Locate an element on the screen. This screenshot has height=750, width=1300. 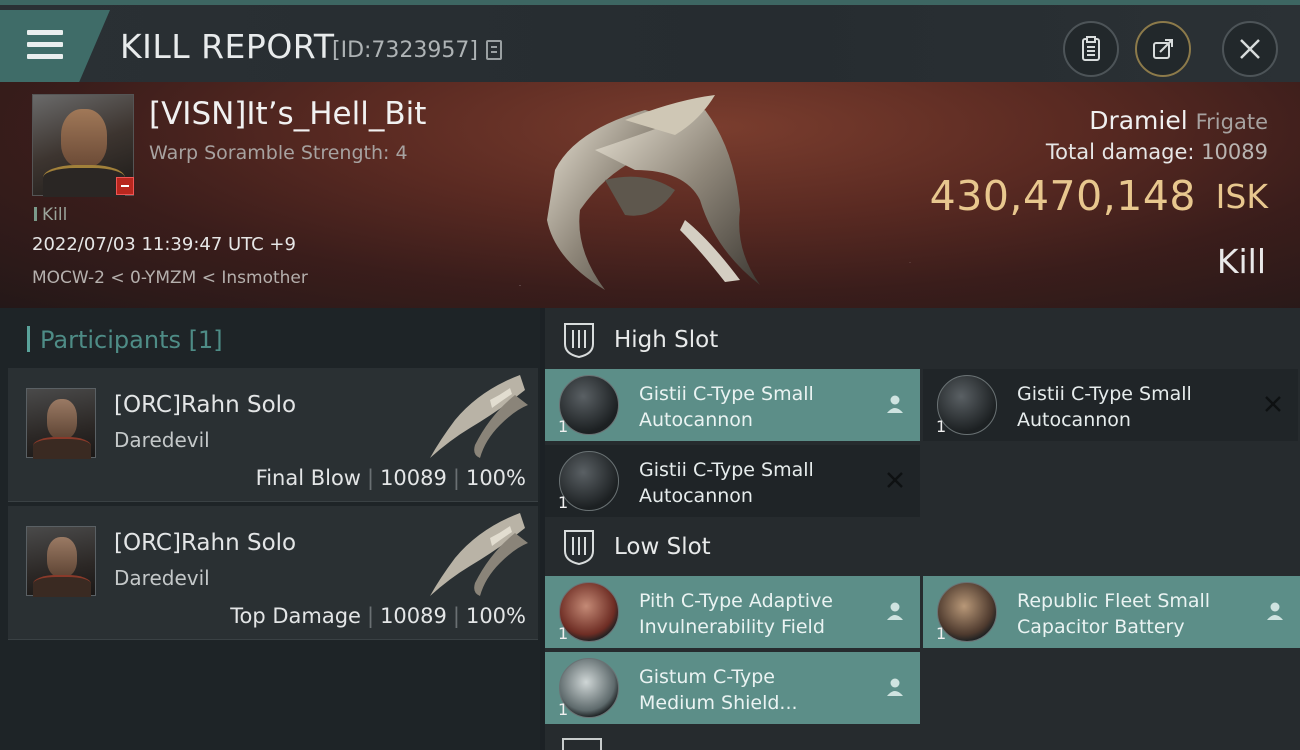
ship-name: Dramiel Frigate is located at coordinates (1178, 120).